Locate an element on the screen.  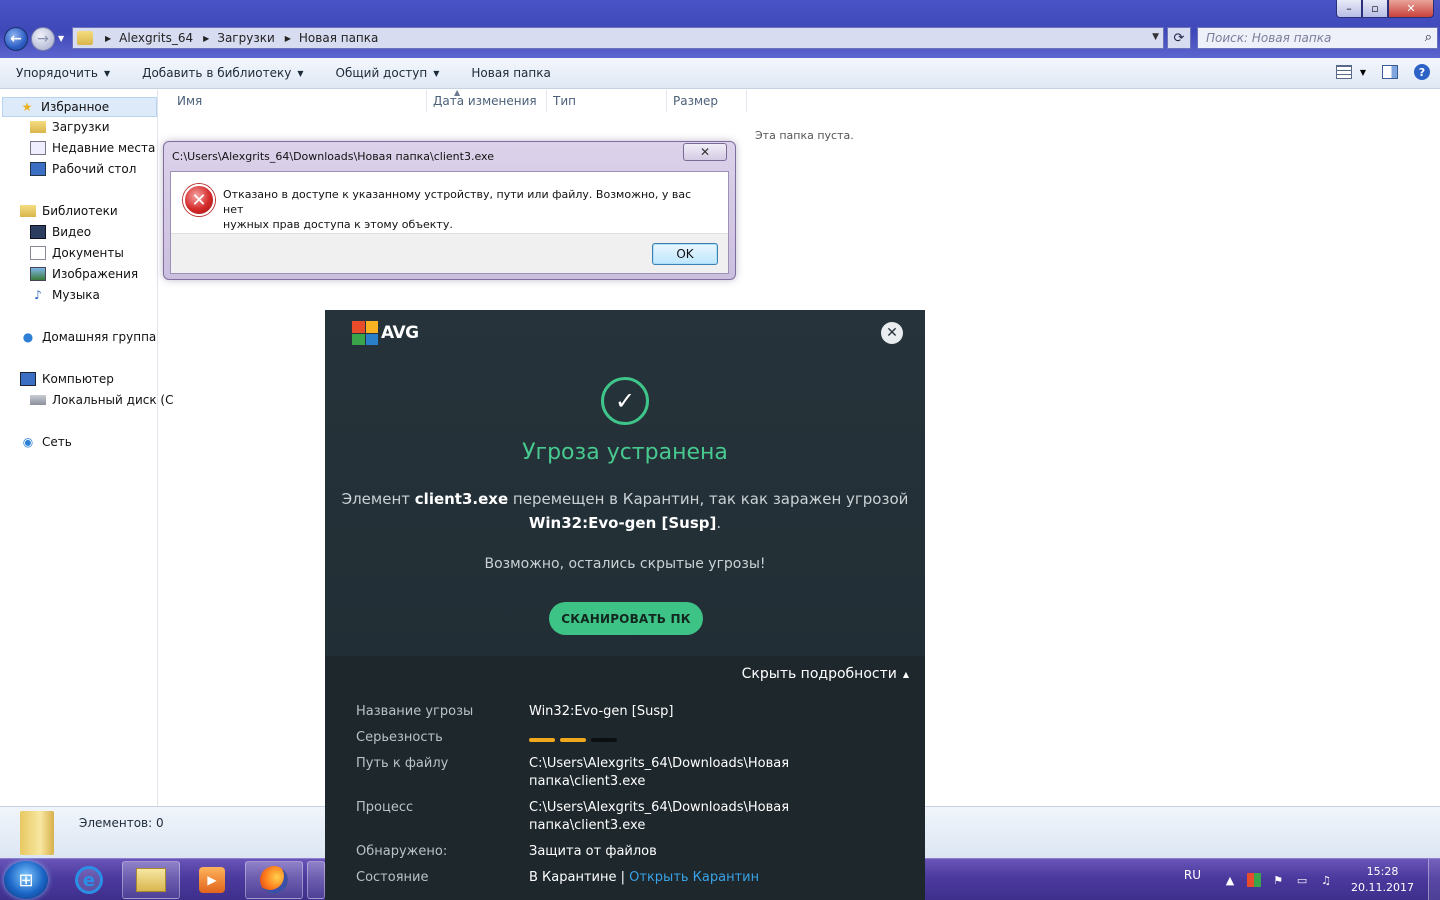
nav-homegroup: ● Домашняя группа is located at coordinates (88, 337).